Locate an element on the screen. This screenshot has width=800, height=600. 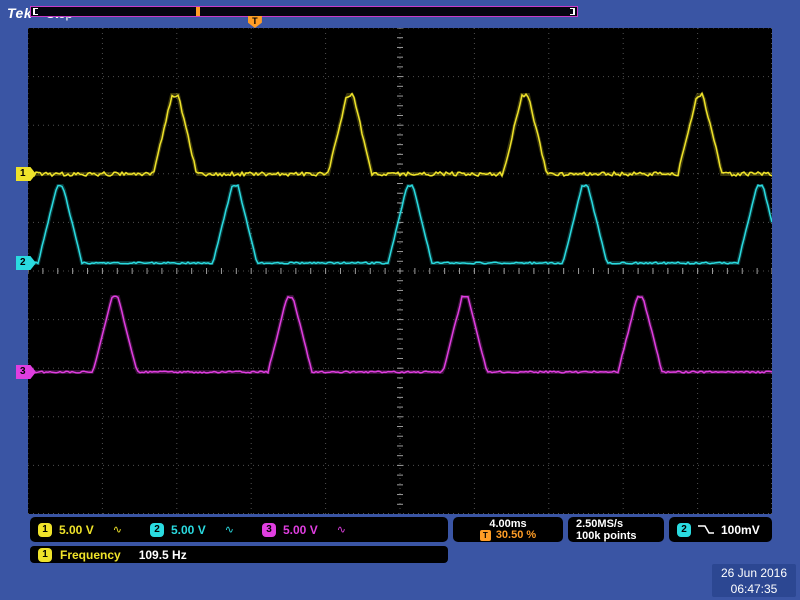
trigger-source-badge: 2 is located at coordinates (684, 529).